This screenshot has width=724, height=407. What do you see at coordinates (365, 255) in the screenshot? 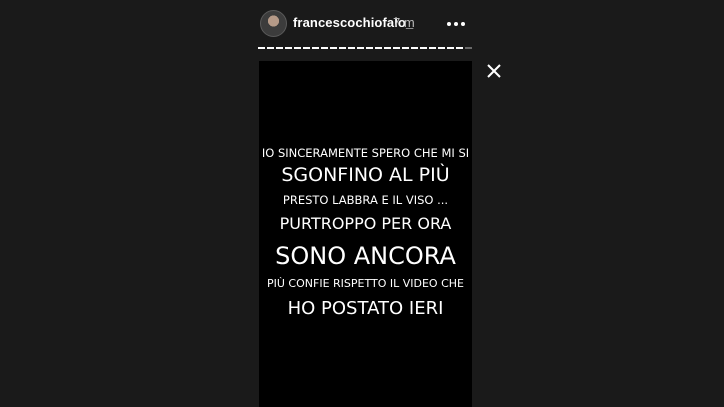
I see `story-line-5: SONO ANCORA` at bounding box center [365, 255].